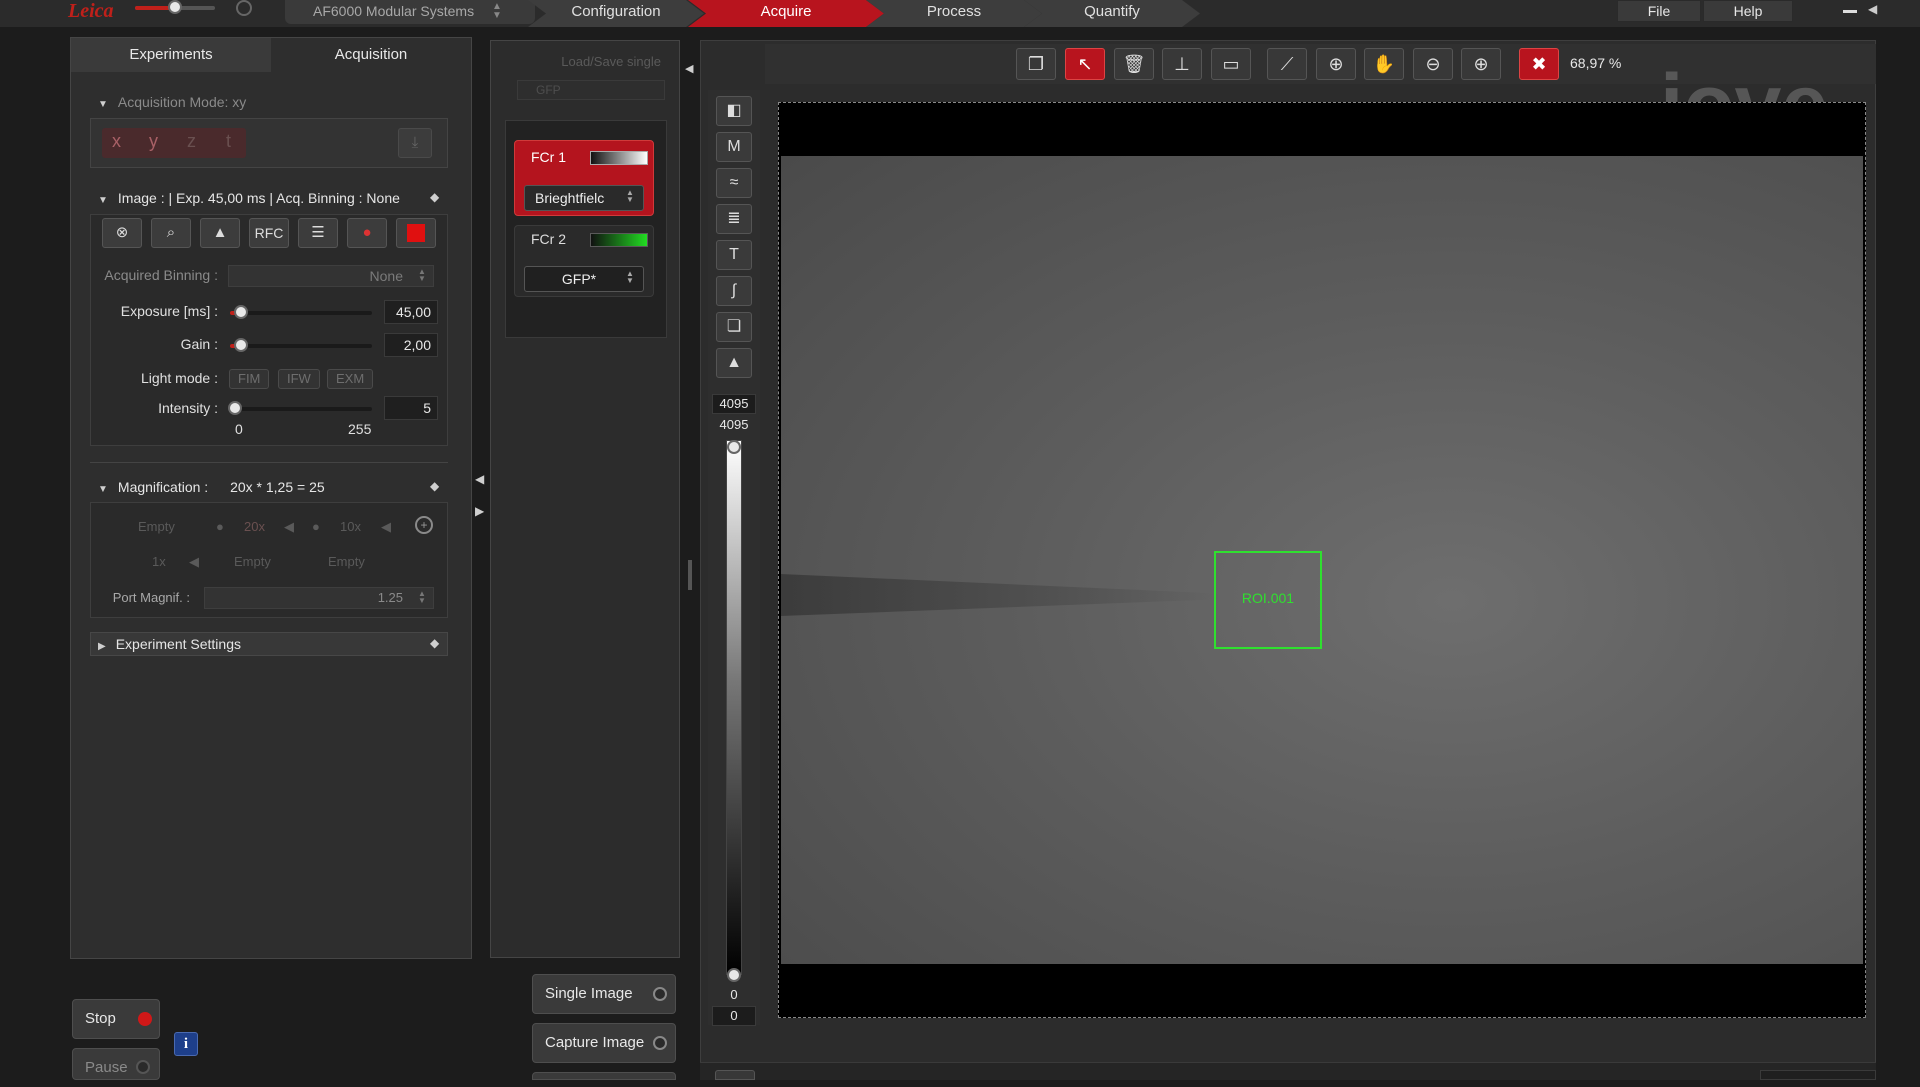  What do you see at coordinates (302, 409) in the screenshot?
I see `intensity-slider` at bounding box center [302, 409].